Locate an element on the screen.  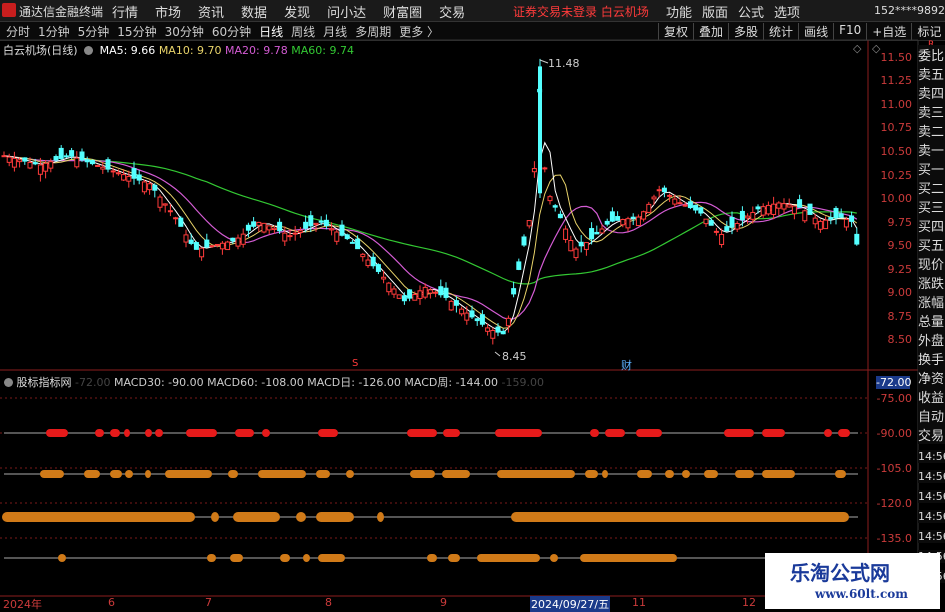
time-label: 11 is located at coordinates (639, 602).